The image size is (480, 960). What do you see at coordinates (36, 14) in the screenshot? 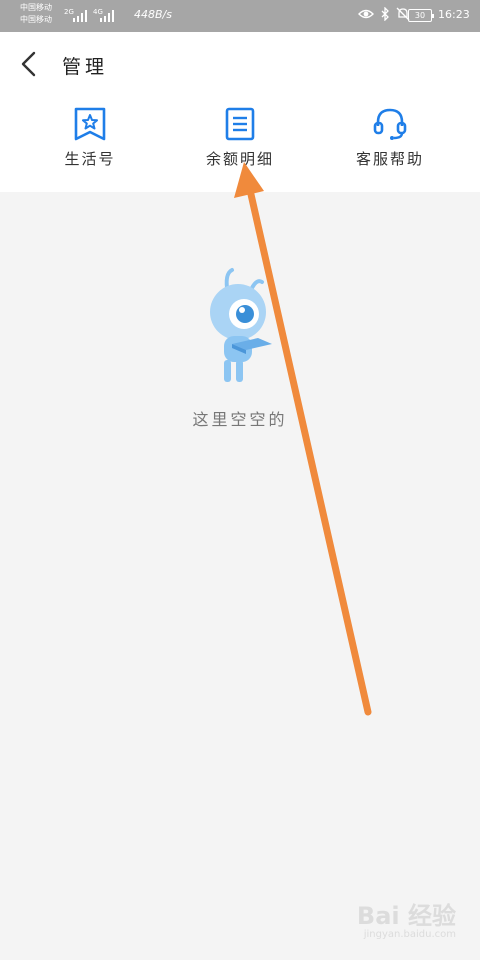
I see `carrier-info: 中国移动 中国移动` at bounding box center [36, 14].